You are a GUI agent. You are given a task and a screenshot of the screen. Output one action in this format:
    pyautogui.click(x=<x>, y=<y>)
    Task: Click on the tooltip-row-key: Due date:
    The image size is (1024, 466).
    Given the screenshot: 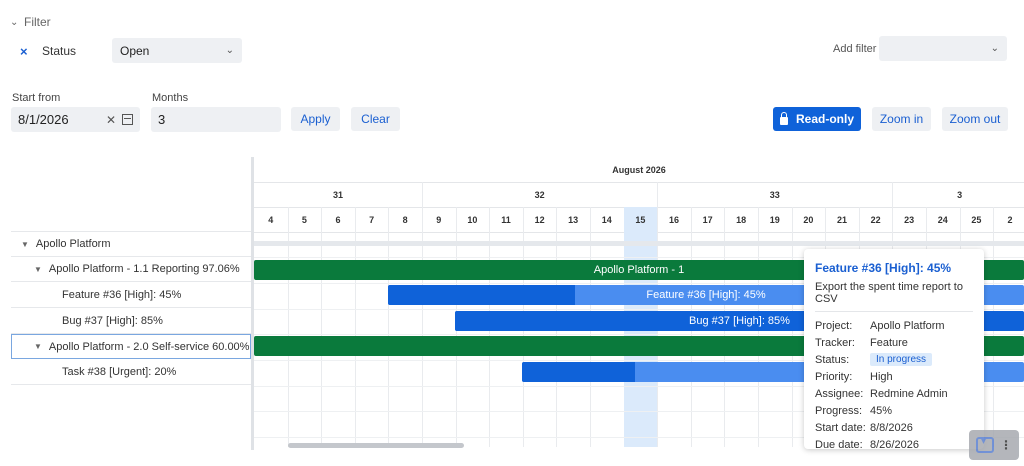 What is the action you would take?
    pyautogui.click(x=839, y=444)
    